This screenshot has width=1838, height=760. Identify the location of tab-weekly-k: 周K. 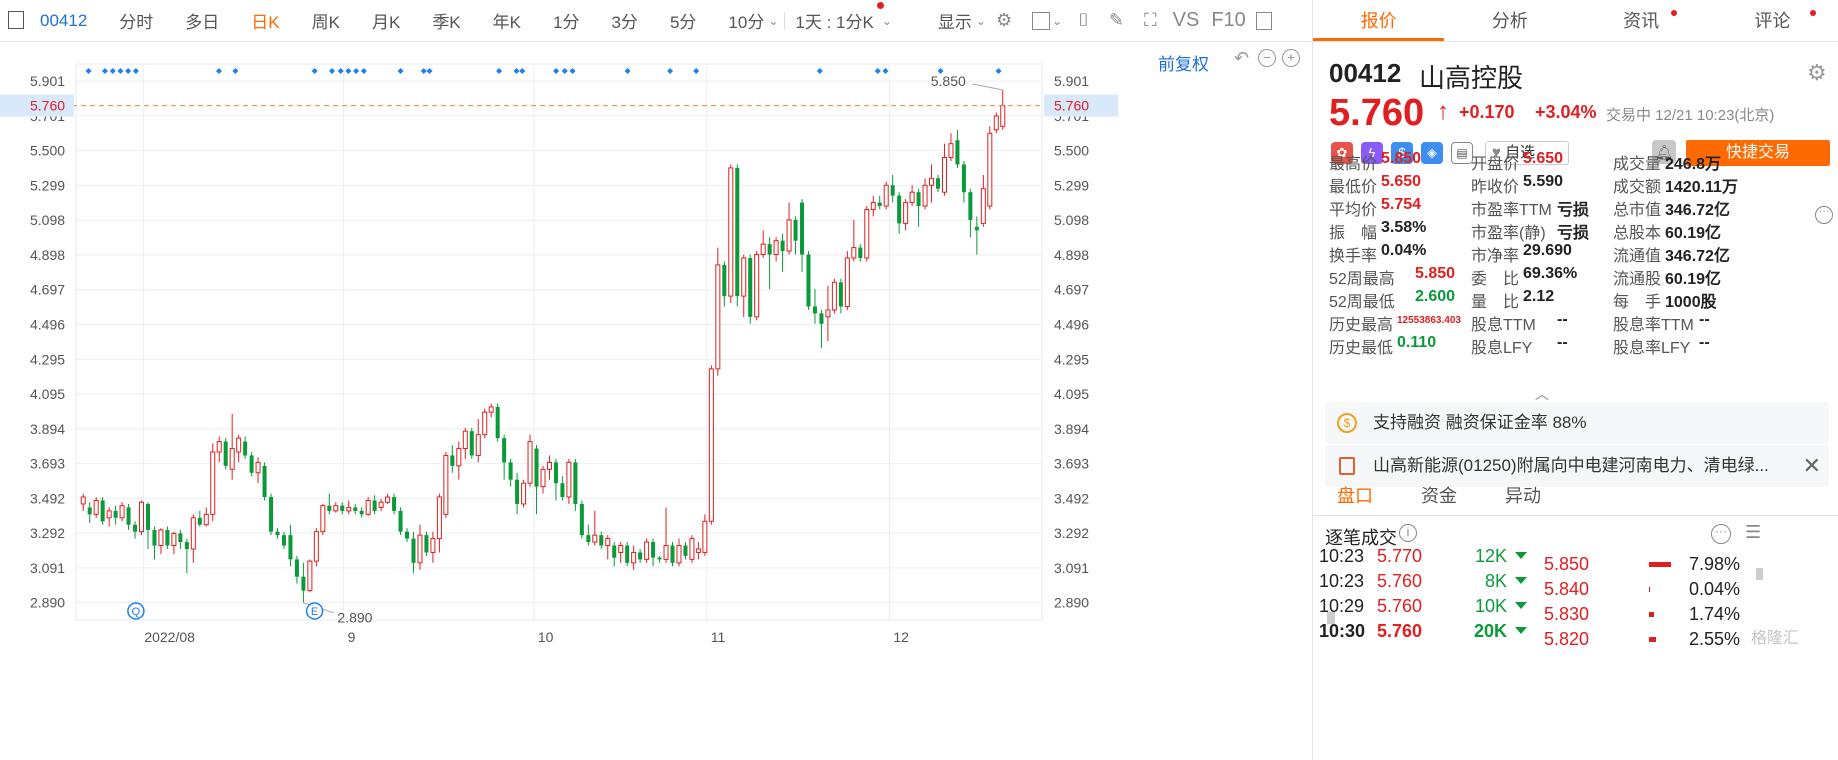
(326, 20).